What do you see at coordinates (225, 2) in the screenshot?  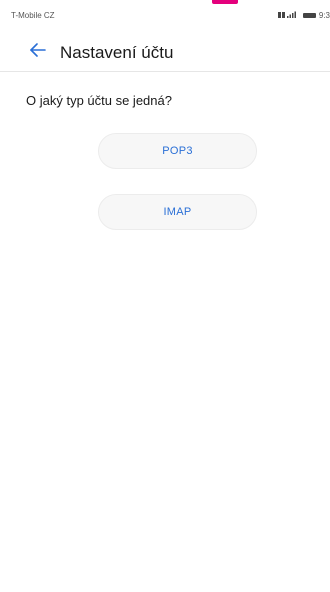 I see `top-accent-marker` at bounding box center [225, 2].